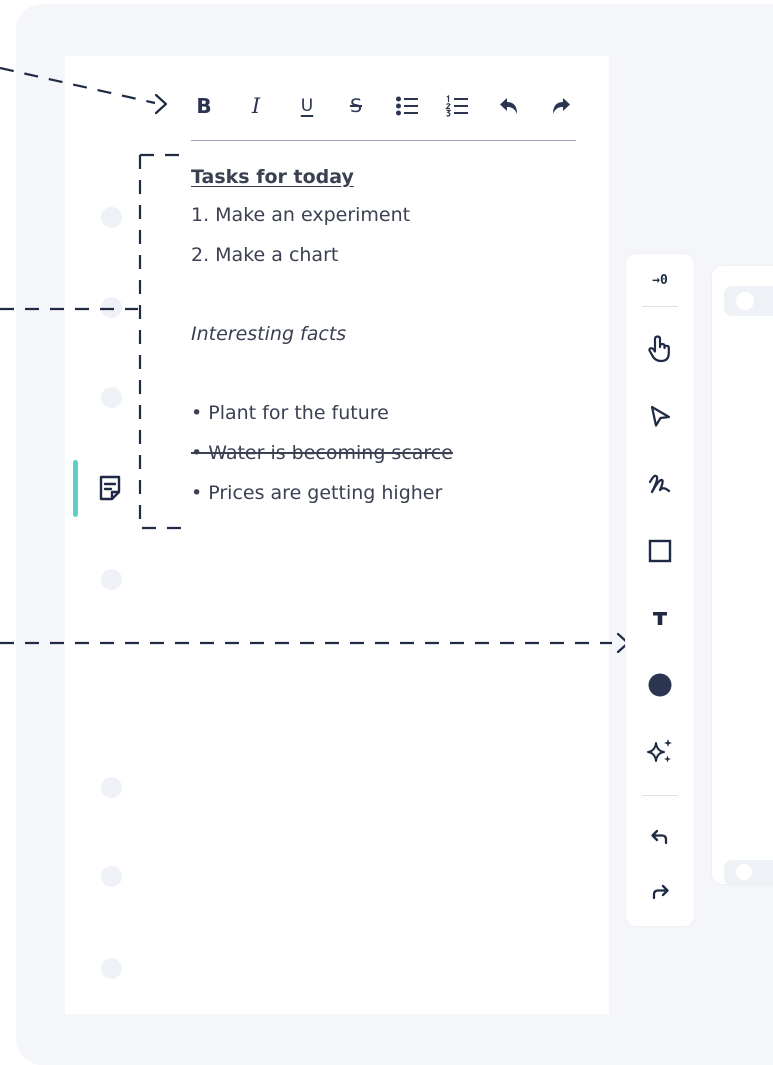  I want to click on card-footer-bar, so click(748, 873).